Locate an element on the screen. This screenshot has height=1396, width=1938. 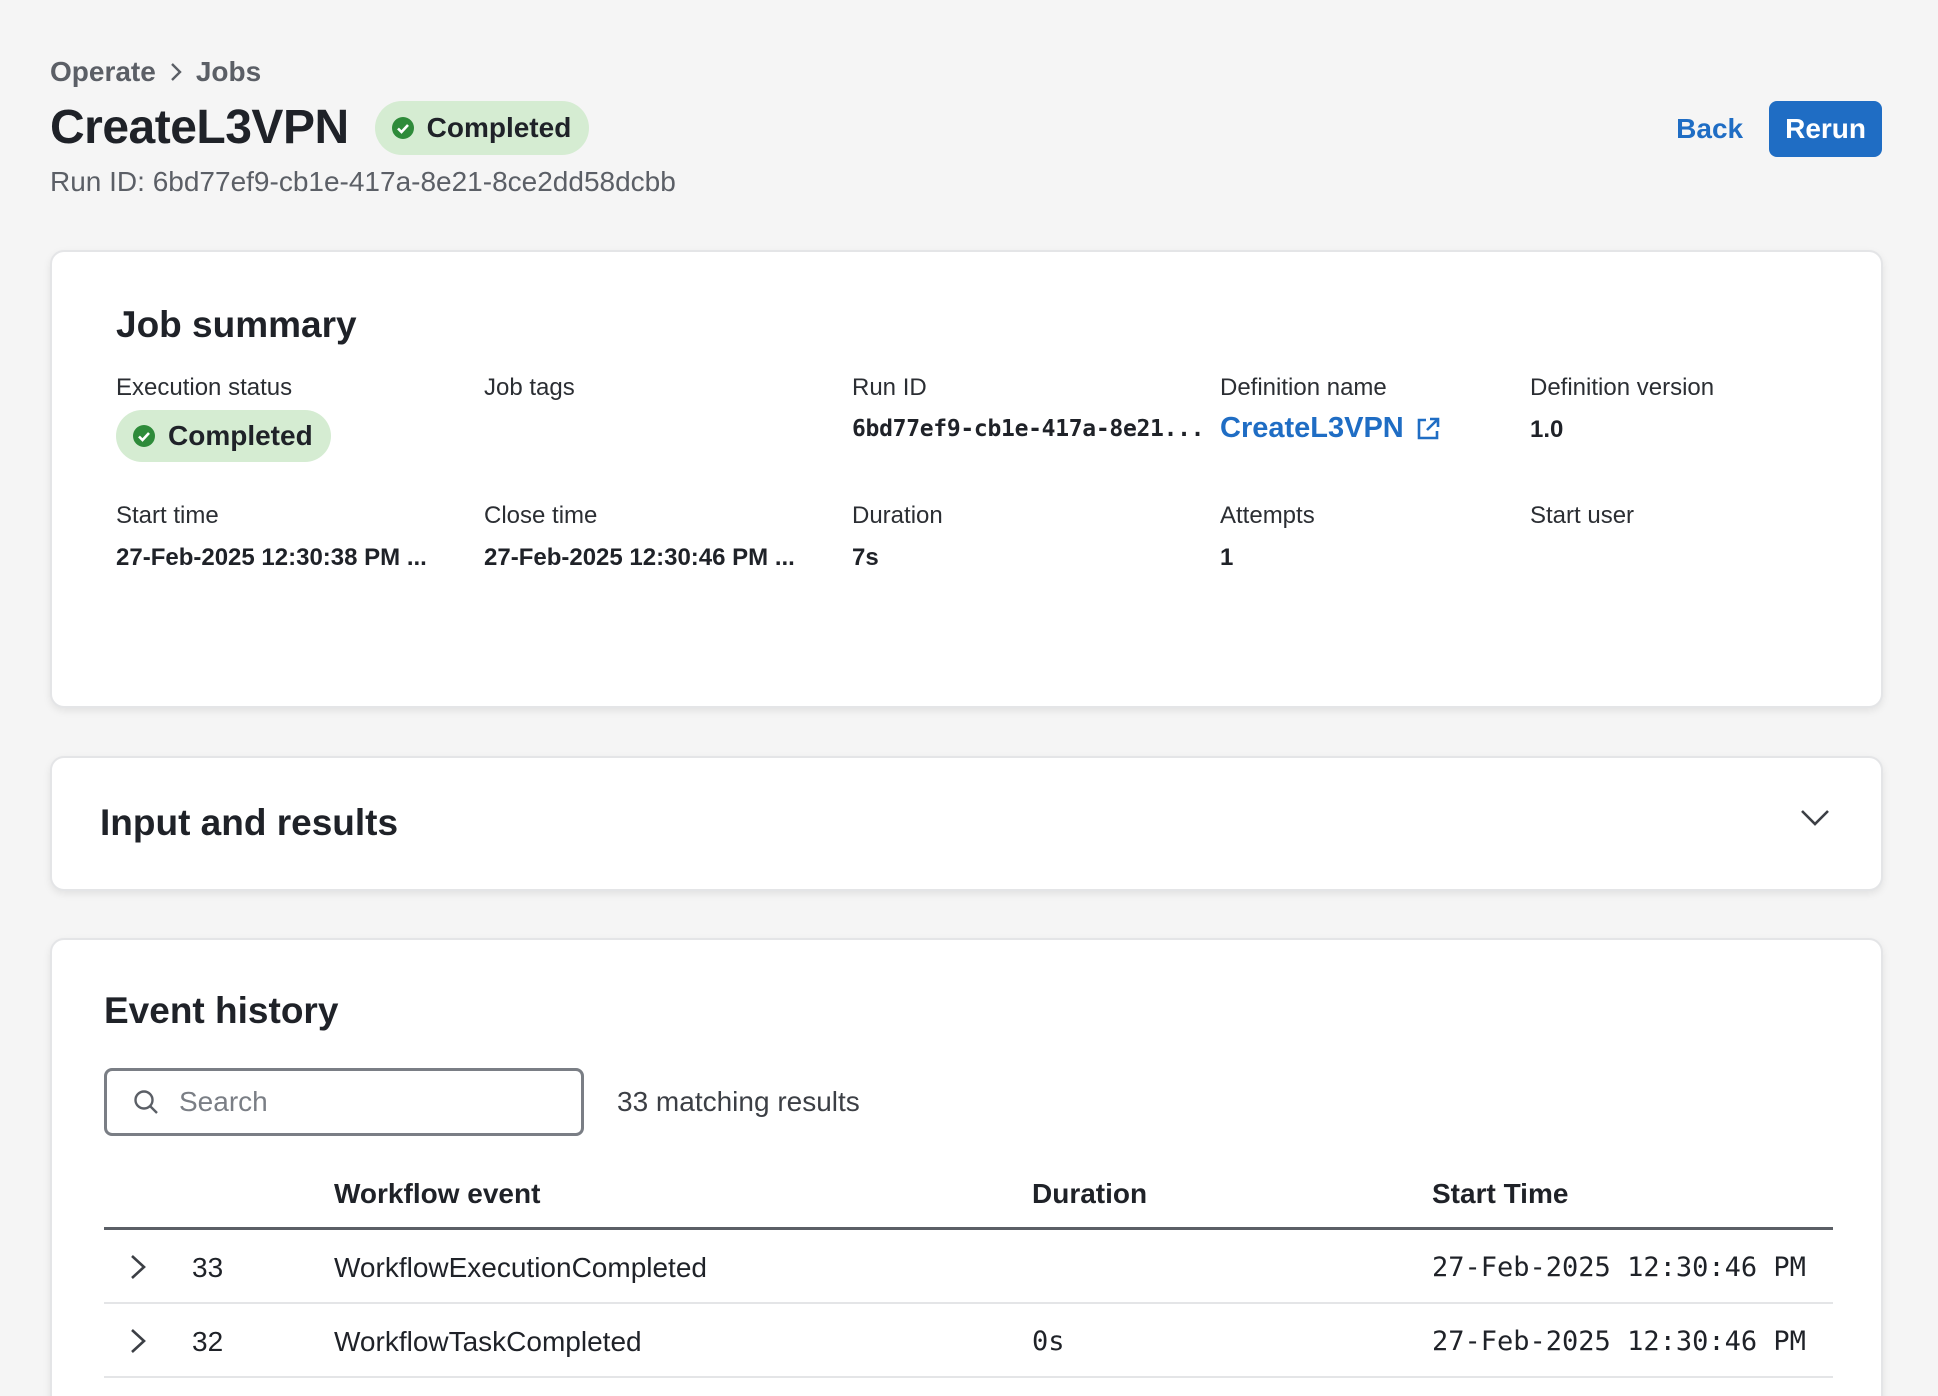
back-button: Back is located at coordinates (1709, 129).